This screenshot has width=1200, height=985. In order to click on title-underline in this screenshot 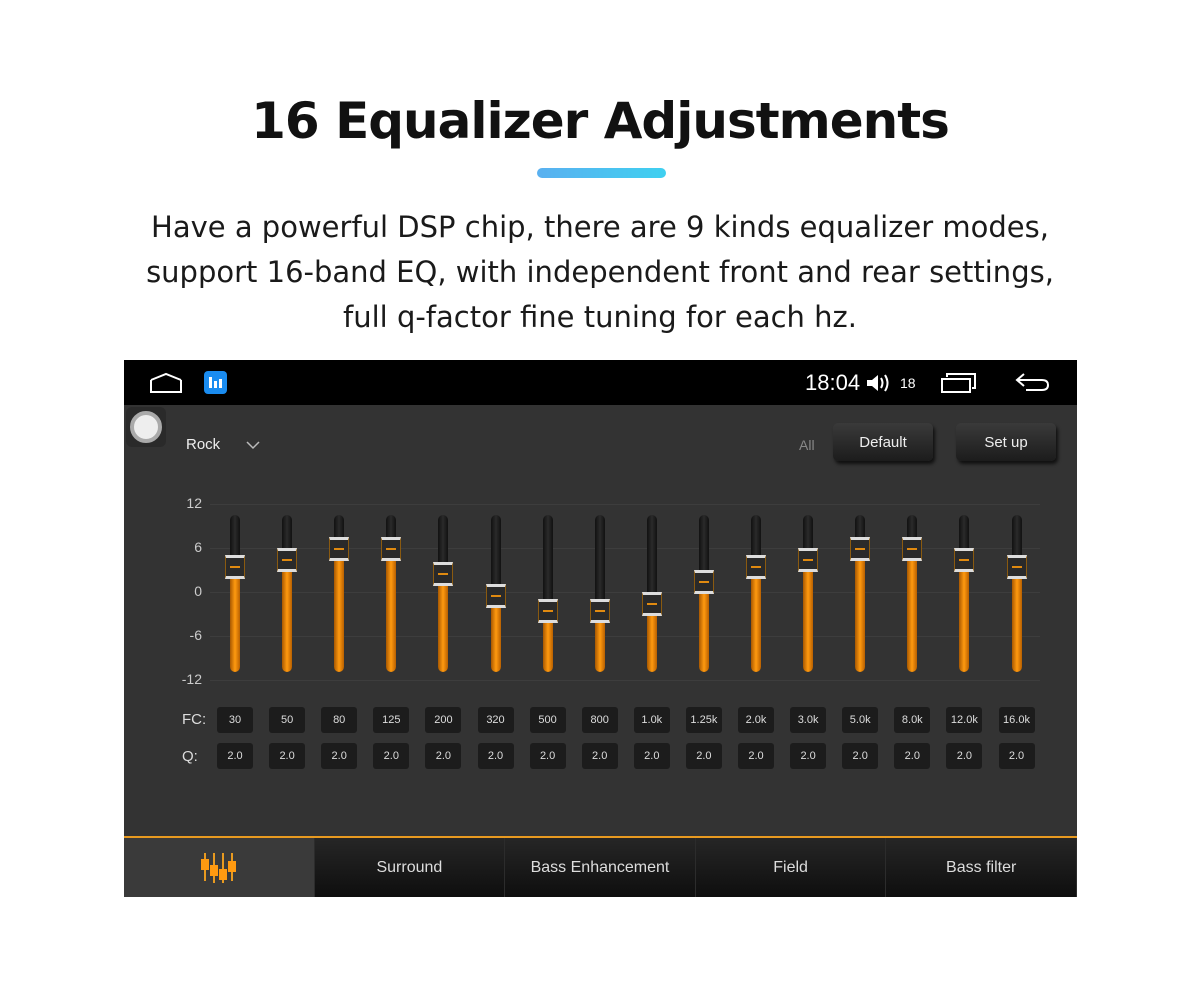, I will do `click(601, 173)`.